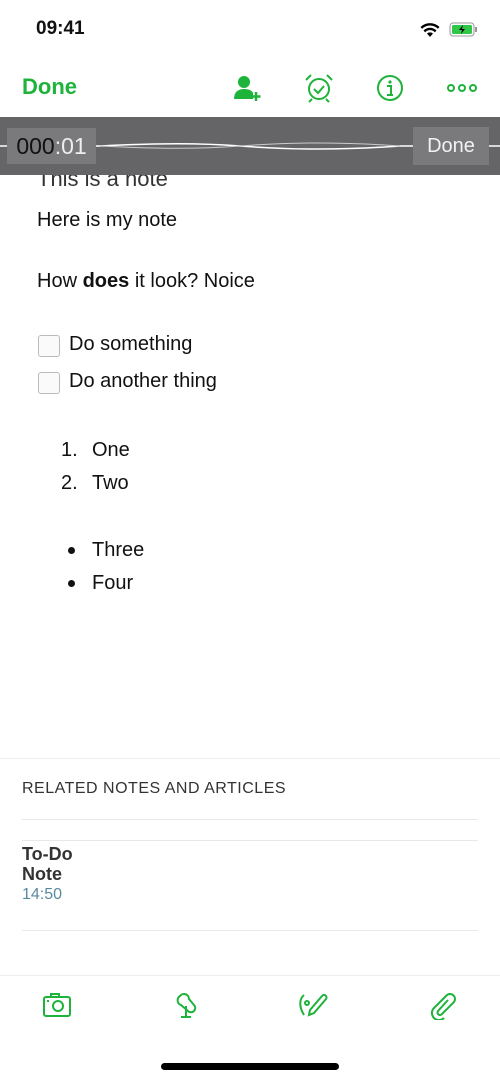 The image size is (500, 1080). I want to click on note-line: How does it look? Noice, so click(146, 281).